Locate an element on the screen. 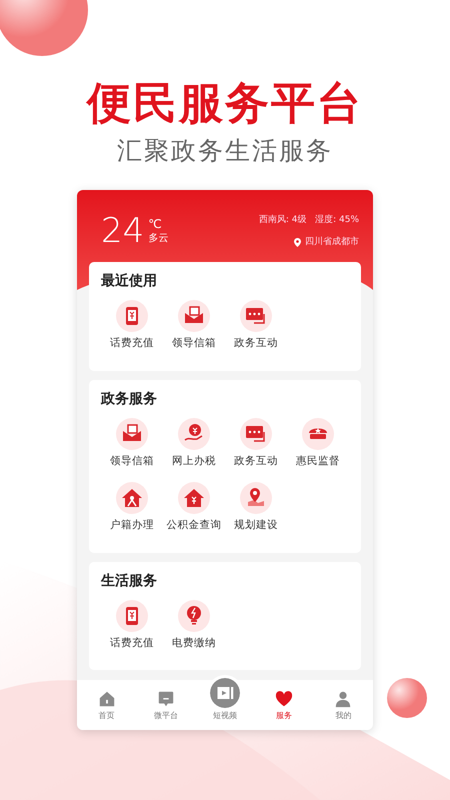  weather-condition: 多云 is located at coordinates (158, 239).